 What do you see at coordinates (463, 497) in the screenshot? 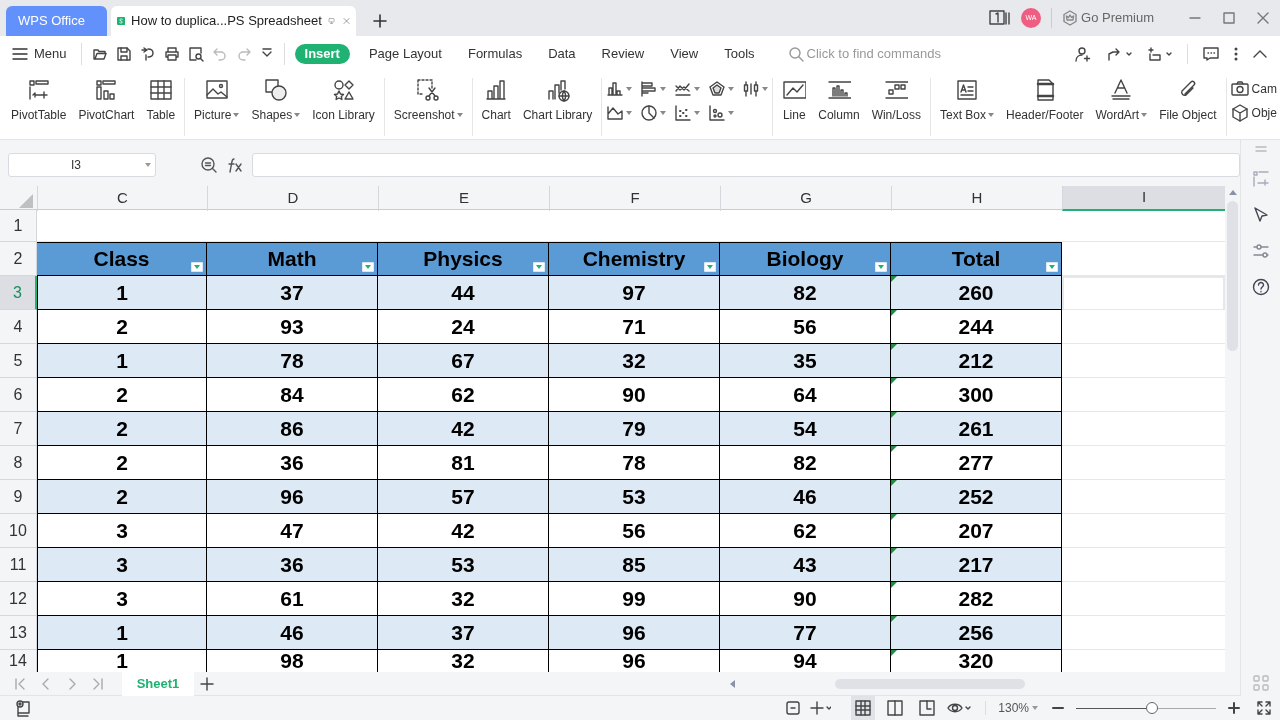
I see `table-cell: 57` at bounding box center [463, 497].